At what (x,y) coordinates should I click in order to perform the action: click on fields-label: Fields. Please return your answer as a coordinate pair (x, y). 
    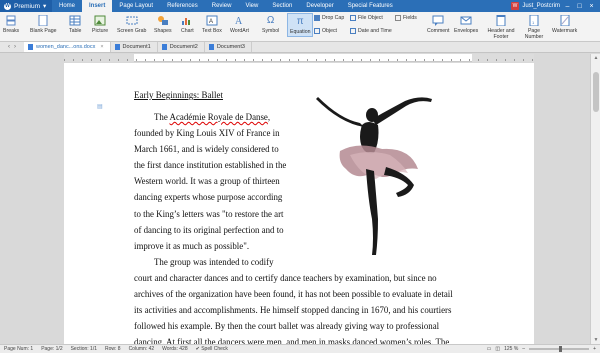
    Looking at the image, I should click on (410, 18).